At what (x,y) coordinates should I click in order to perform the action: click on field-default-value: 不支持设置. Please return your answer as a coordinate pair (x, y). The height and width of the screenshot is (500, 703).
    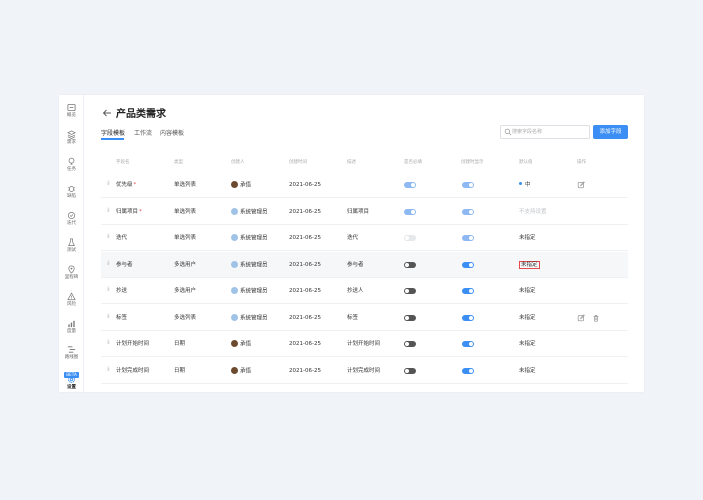
    Looking at the image, I should click on (533, 212).